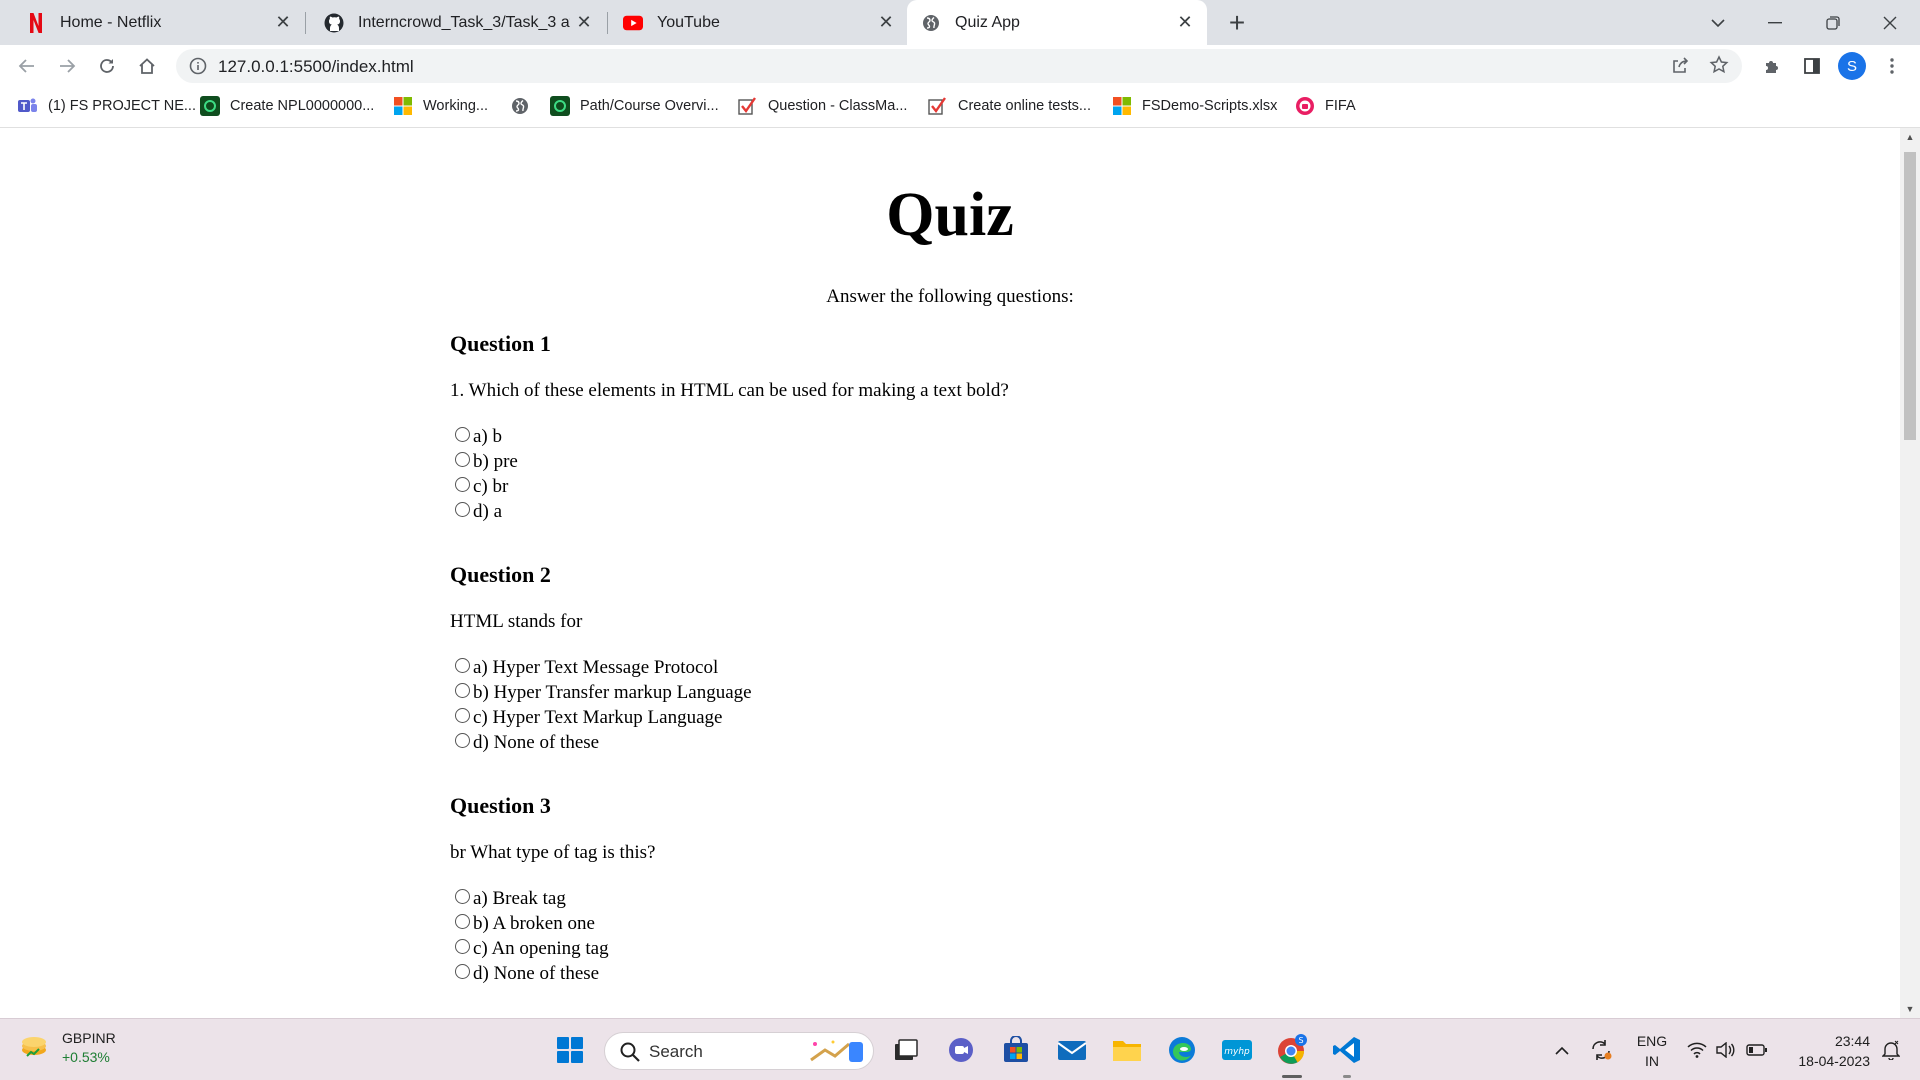 This screenshot has height=1080, width=1920. Describe the element at coordinates (1127, 1050) in the screenshot. I see `file-explorer-icon` at that location.